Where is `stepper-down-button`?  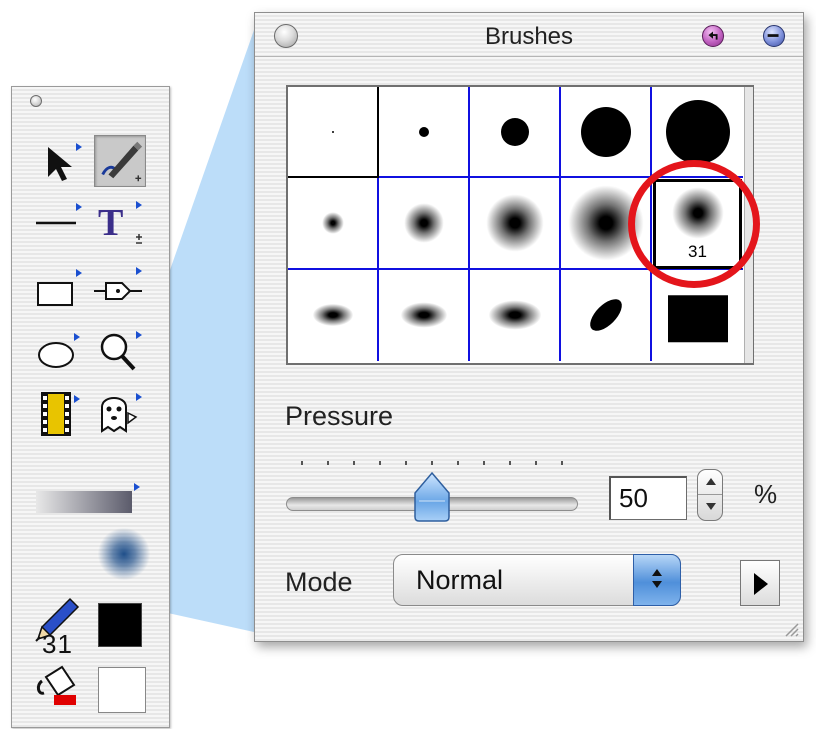
stepper-down-button is located at coordinates (710, 507).